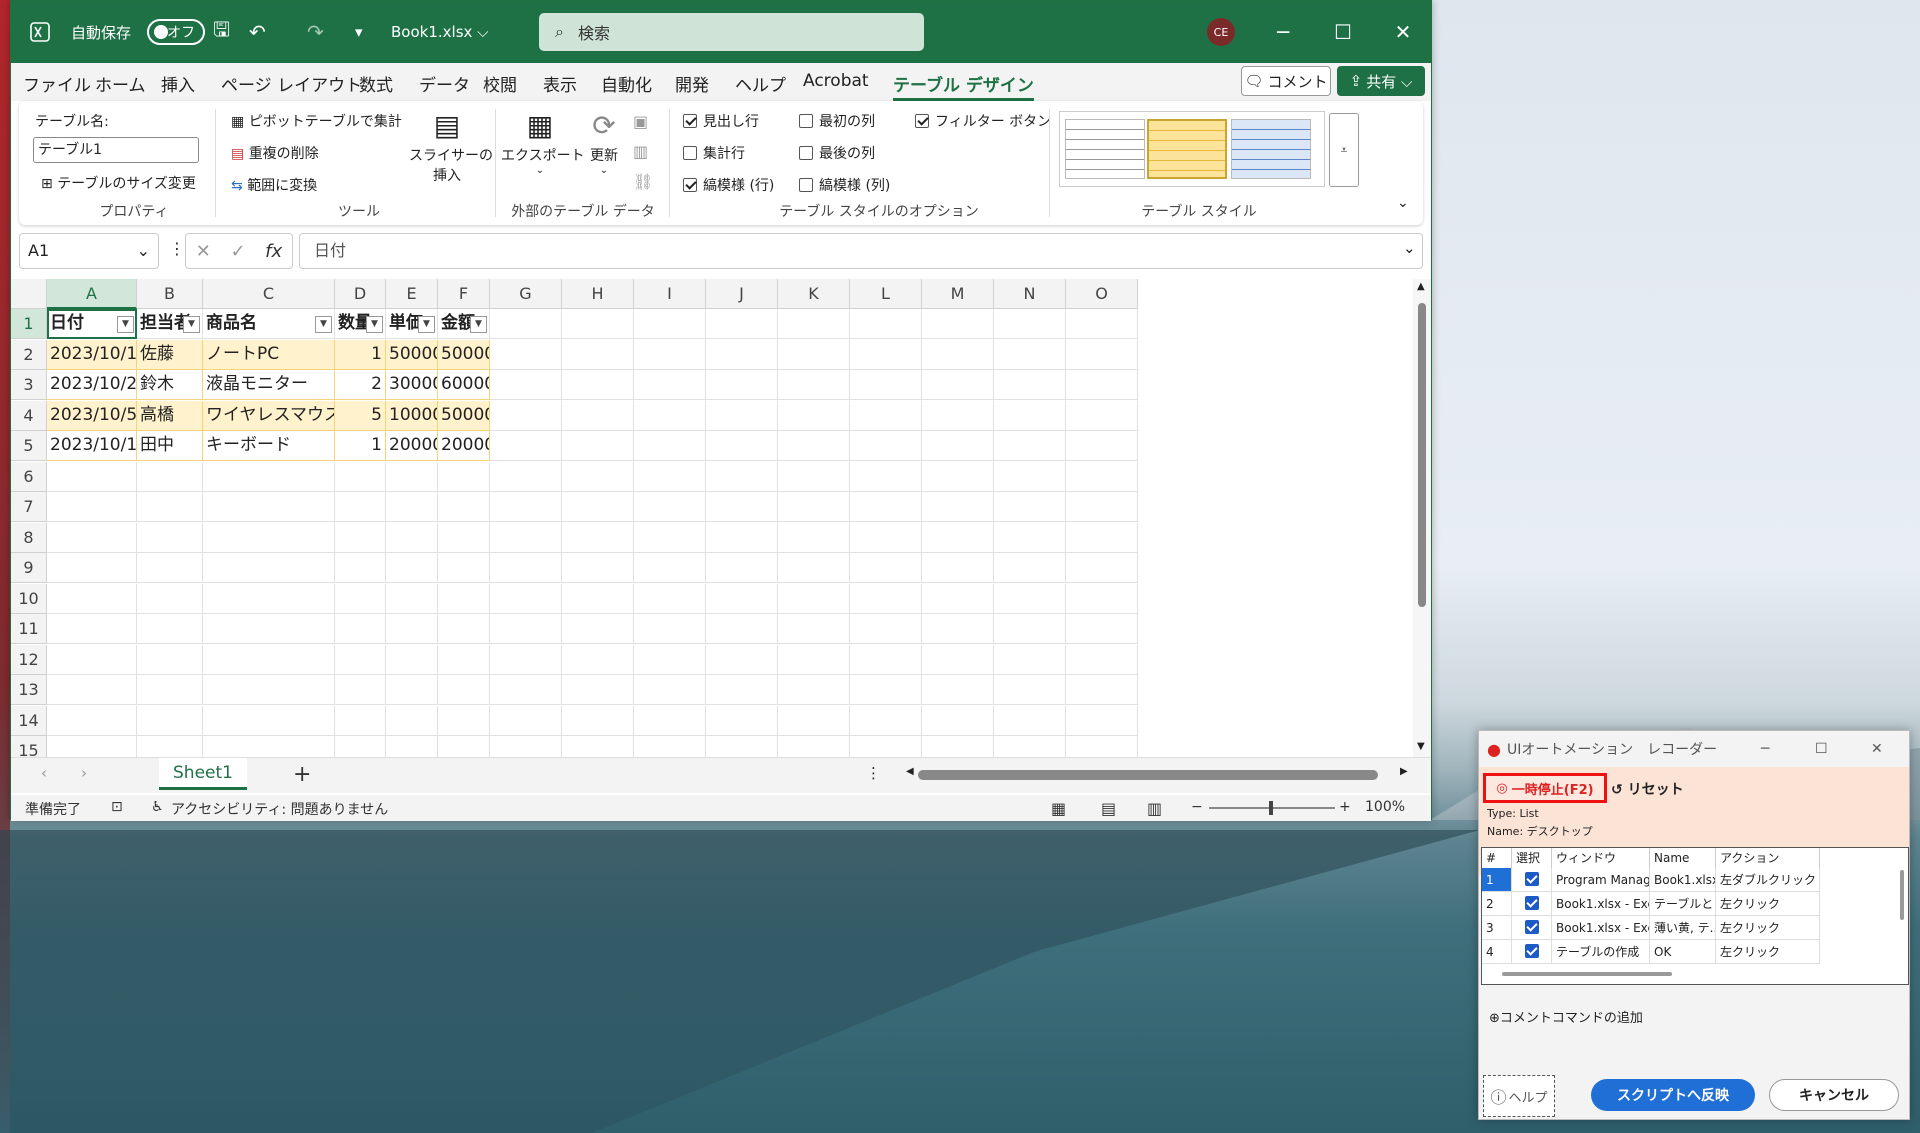 This screenshot has width=1920, height=1133. I want to click on check-icon: ✓, so click(237, 251).